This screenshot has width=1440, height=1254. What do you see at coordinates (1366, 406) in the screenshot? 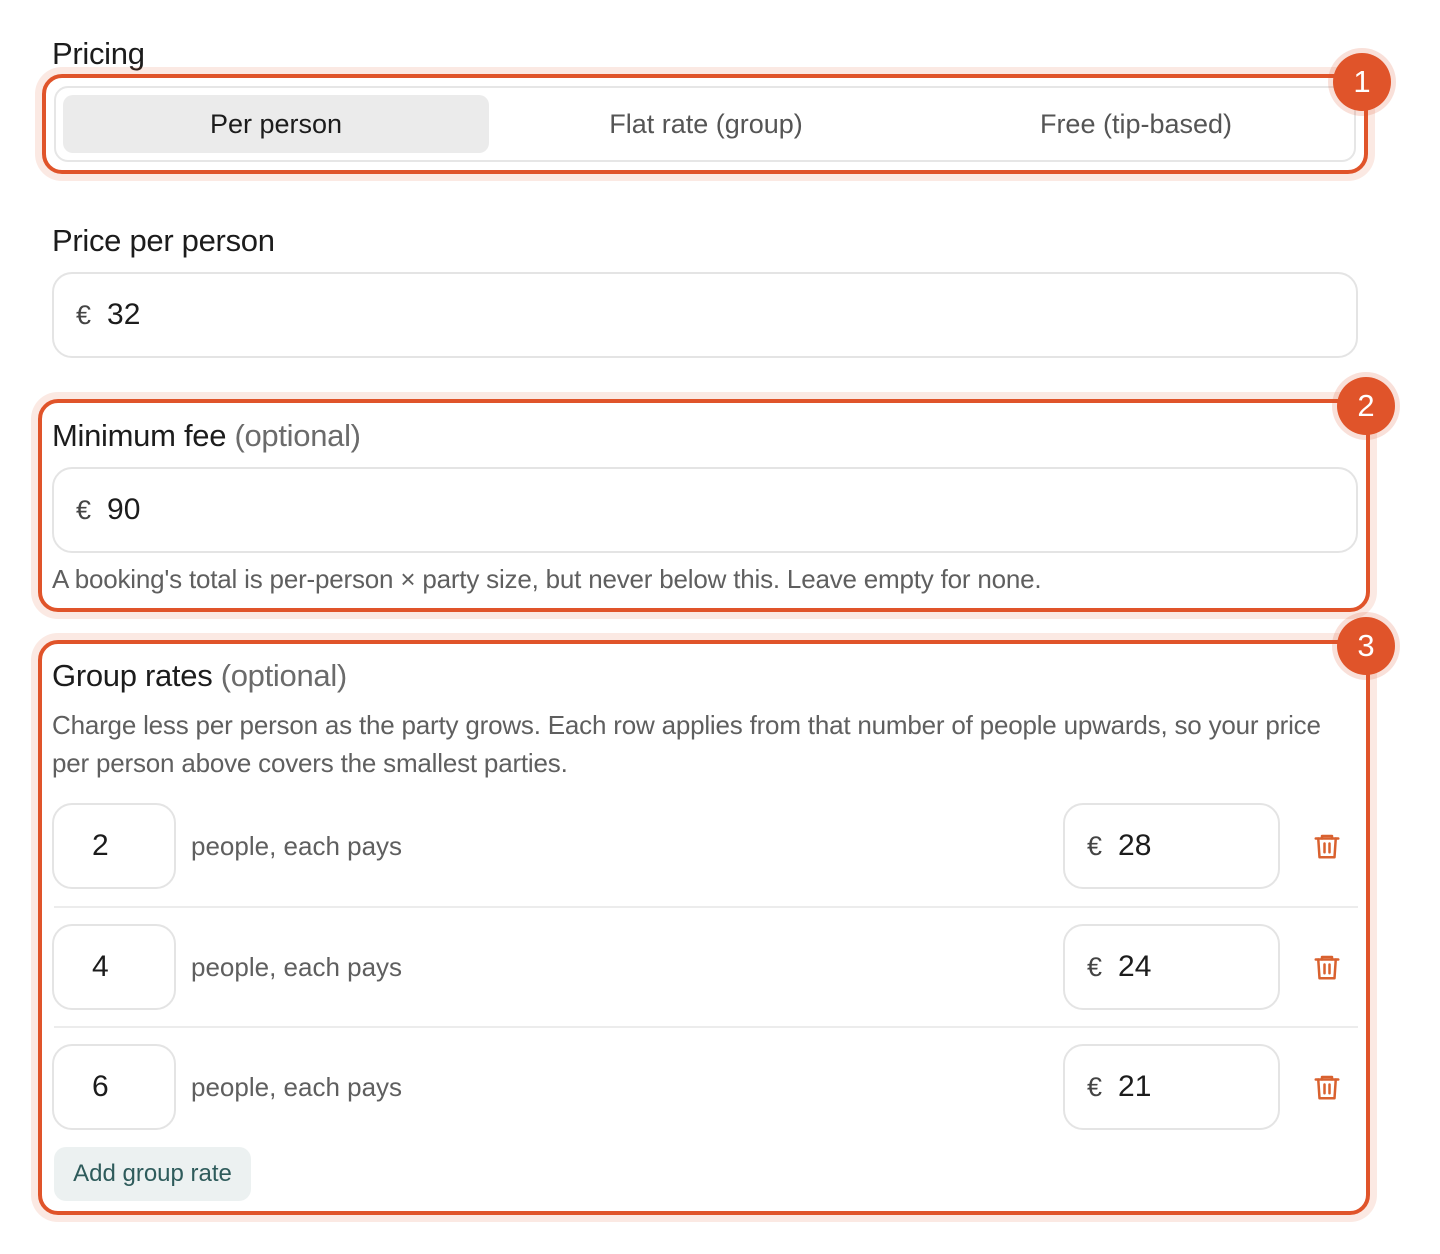
I see `annotation-badge-2: 2` at bounding box center [1366, 406].